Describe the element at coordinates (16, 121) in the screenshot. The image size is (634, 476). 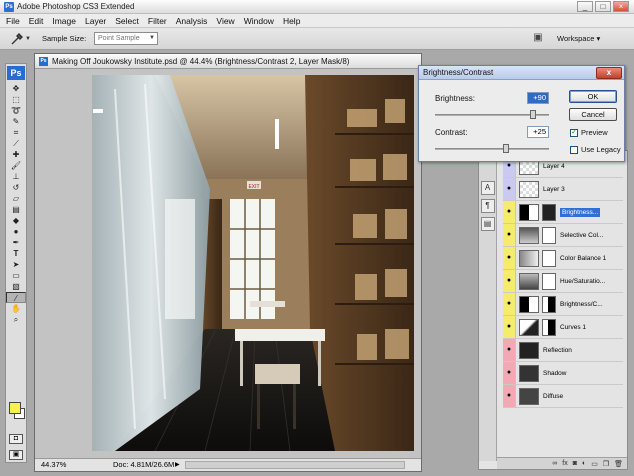
I see `quick-select-icon: ✎` at that location.